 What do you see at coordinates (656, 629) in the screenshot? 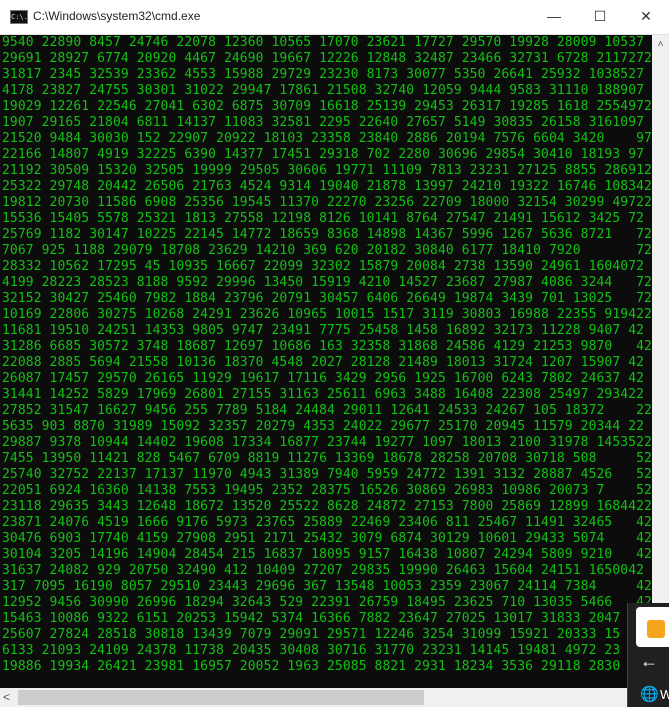
I see `avatar` at bounding box center [656, 629].